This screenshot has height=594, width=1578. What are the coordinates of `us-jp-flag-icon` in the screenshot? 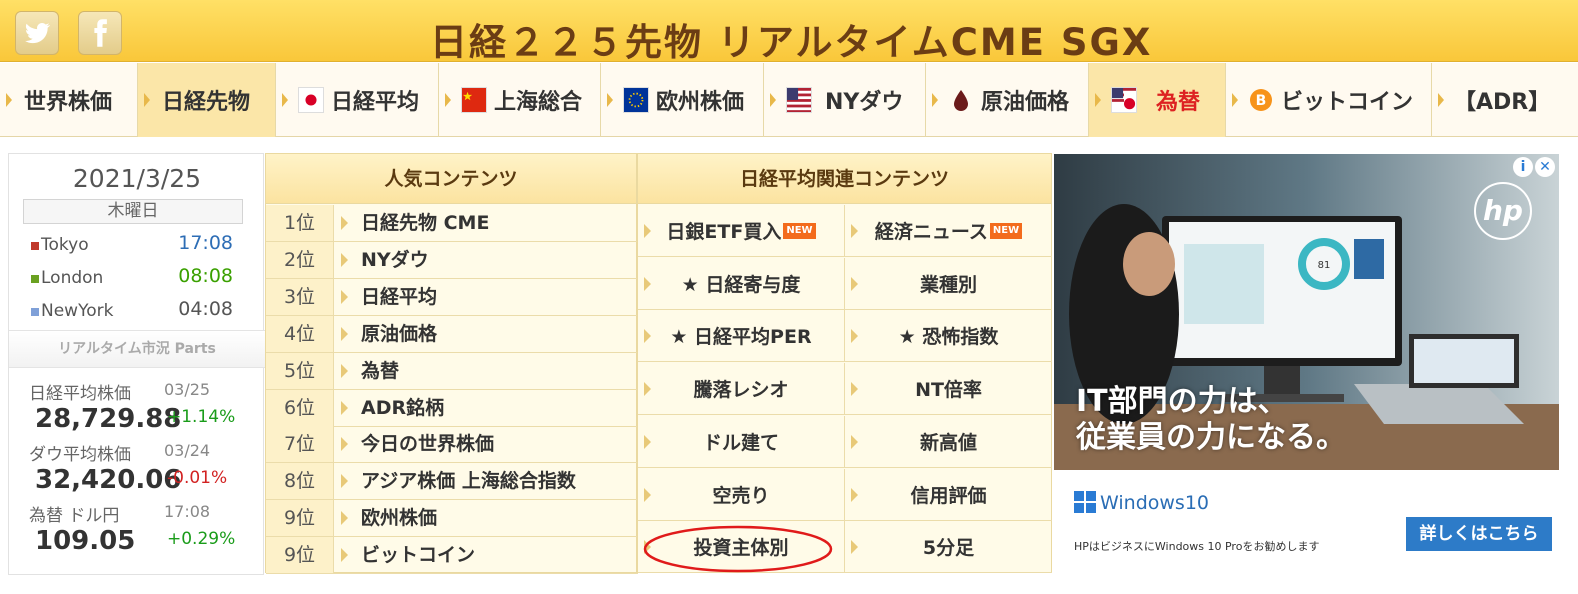 It's located at (1124, 100).